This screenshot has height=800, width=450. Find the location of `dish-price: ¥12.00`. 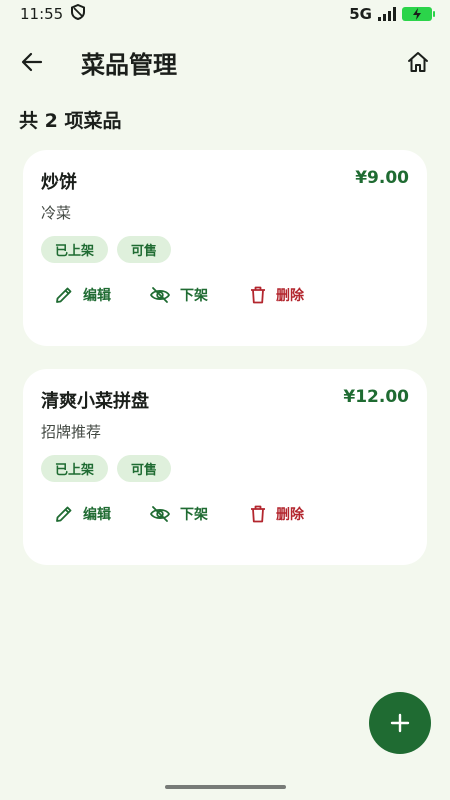

dish-price: ¥12.00 is located at coordinates (376, 397).